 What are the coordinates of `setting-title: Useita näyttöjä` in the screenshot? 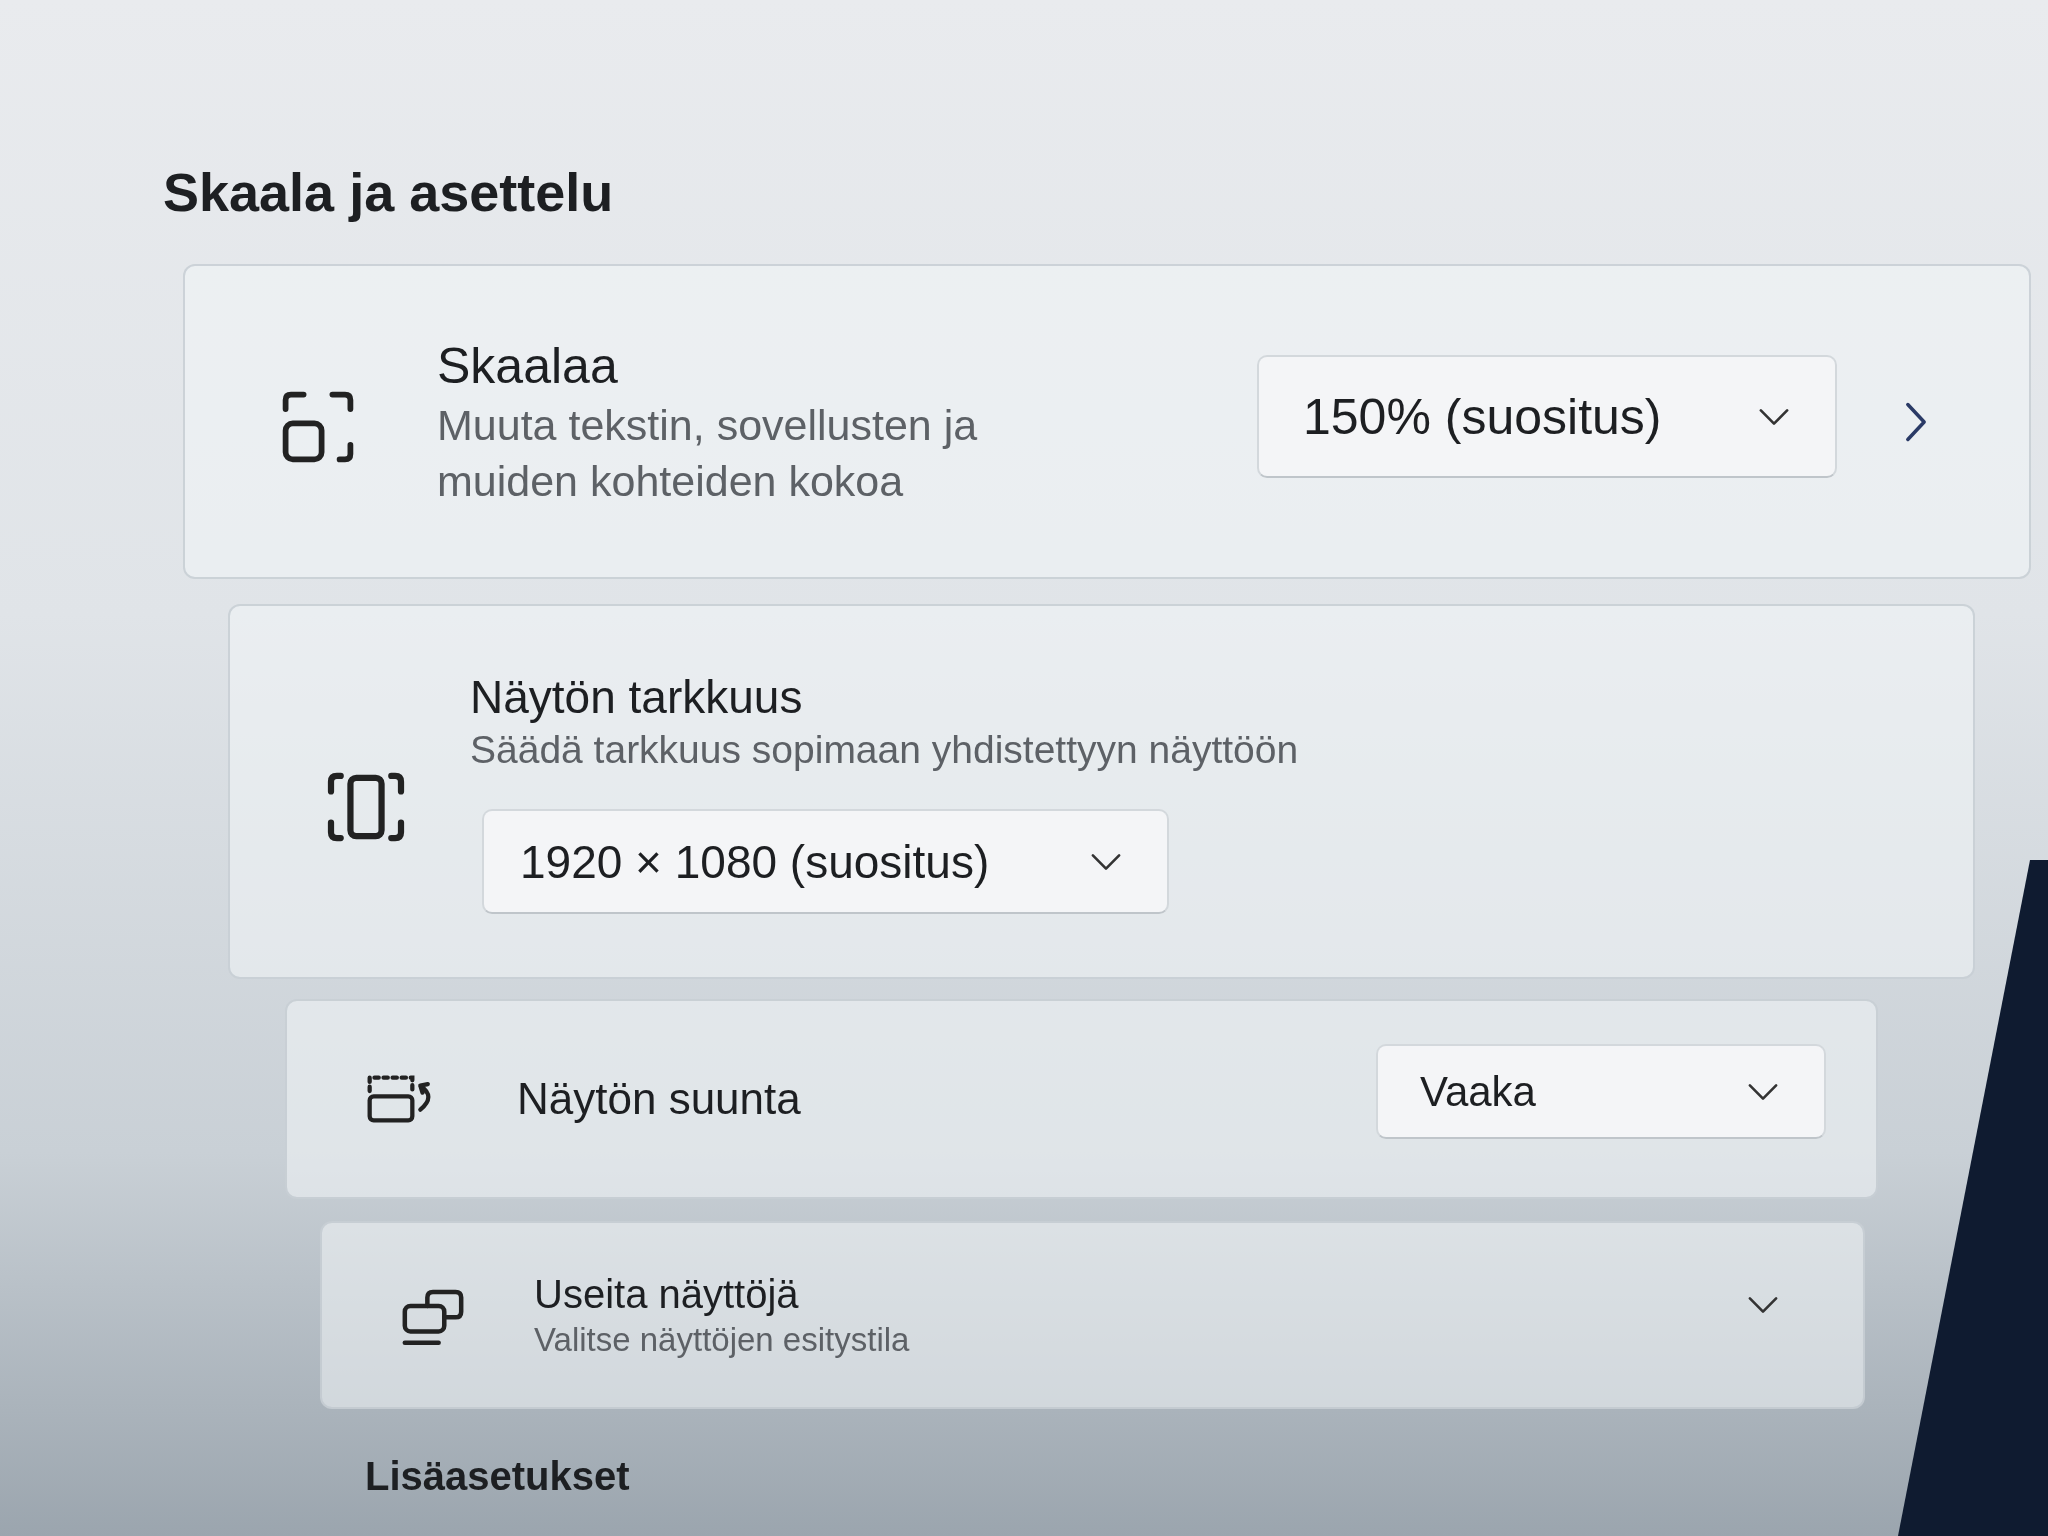 It's located at (666, 1294).